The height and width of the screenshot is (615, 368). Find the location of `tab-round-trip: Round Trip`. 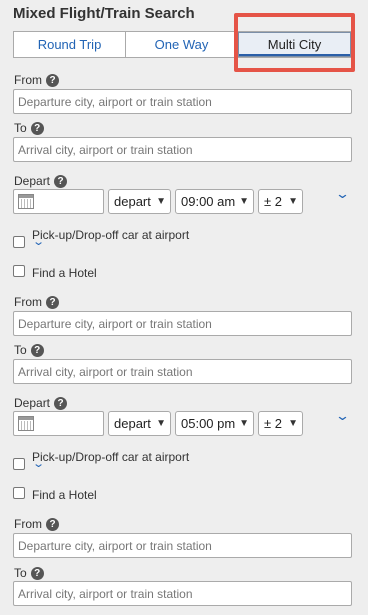

tab-round-trip: Round Trip is located at coordinates (70, 44).